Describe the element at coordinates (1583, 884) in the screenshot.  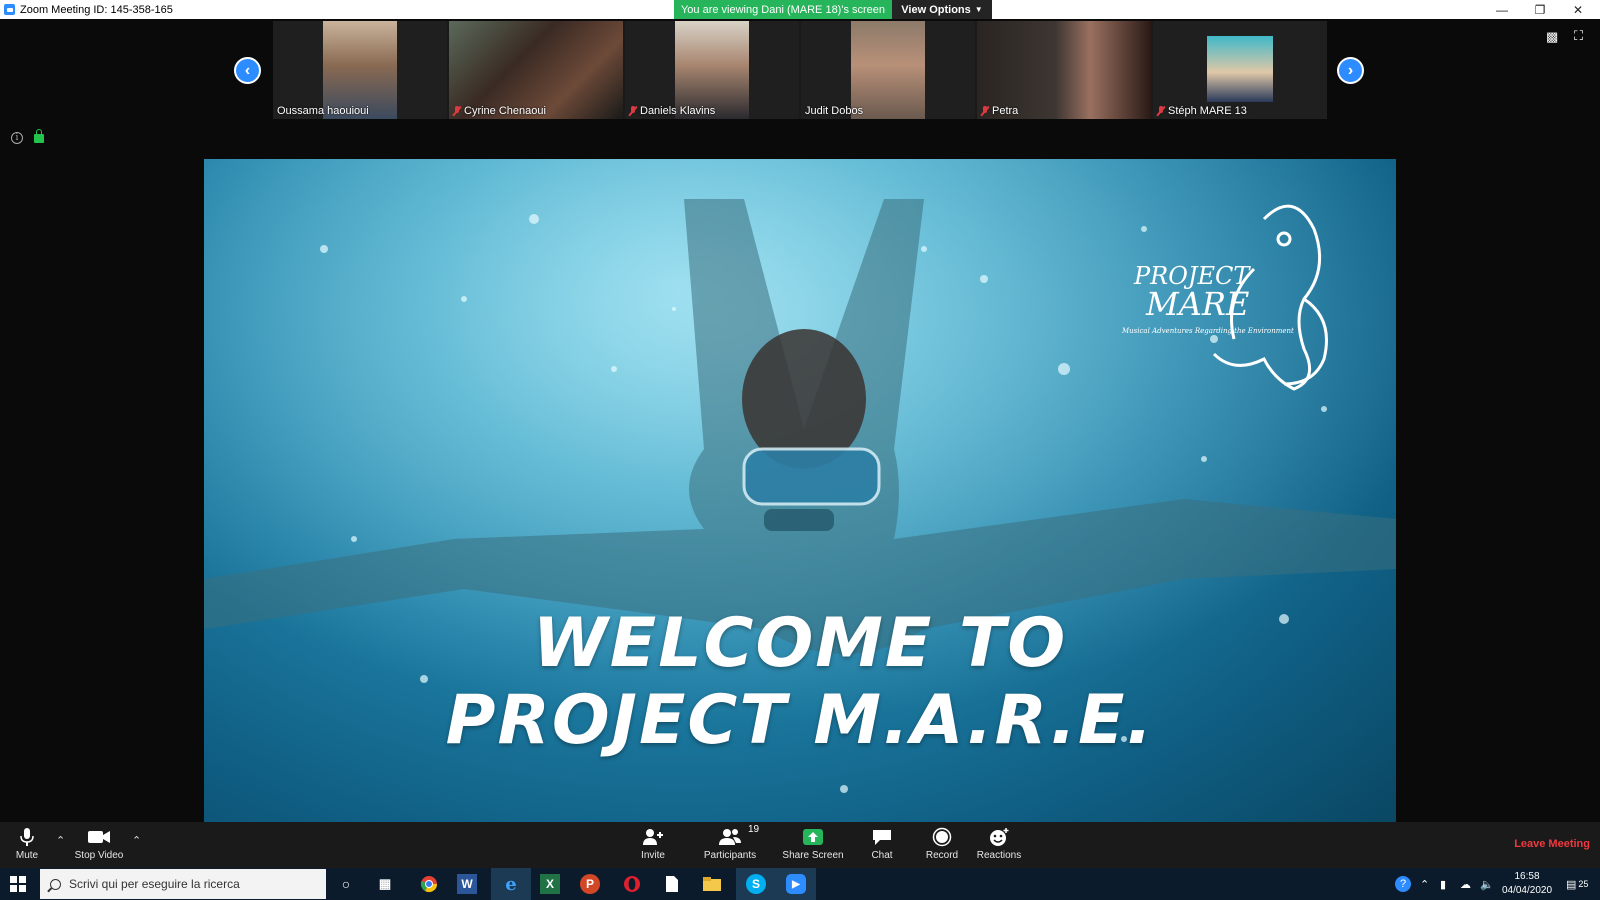
I see `notification-count: 25` at that location.